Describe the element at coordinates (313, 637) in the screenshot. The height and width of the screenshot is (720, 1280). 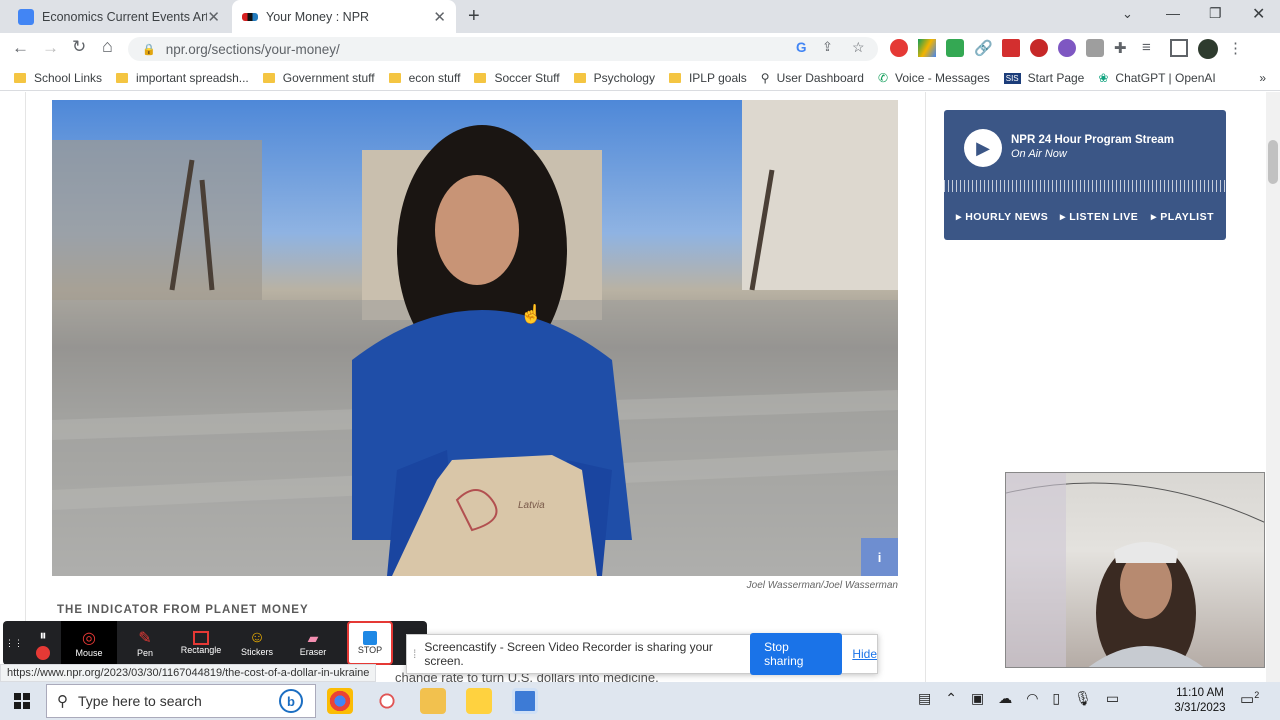
I see `eraser-icon: ▰` at that location.